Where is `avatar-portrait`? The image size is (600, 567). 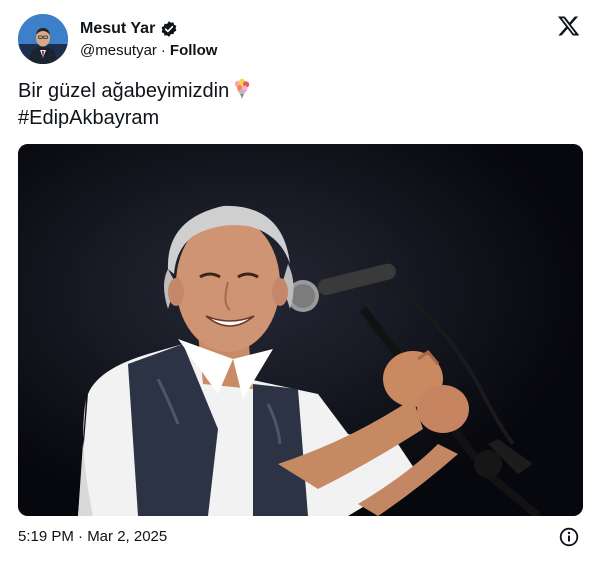
avatar-portrait is located at coordinates (43, 39).